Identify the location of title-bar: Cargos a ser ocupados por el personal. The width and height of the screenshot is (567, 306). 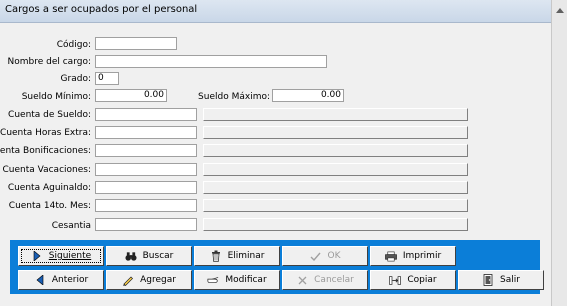
(283, 11).